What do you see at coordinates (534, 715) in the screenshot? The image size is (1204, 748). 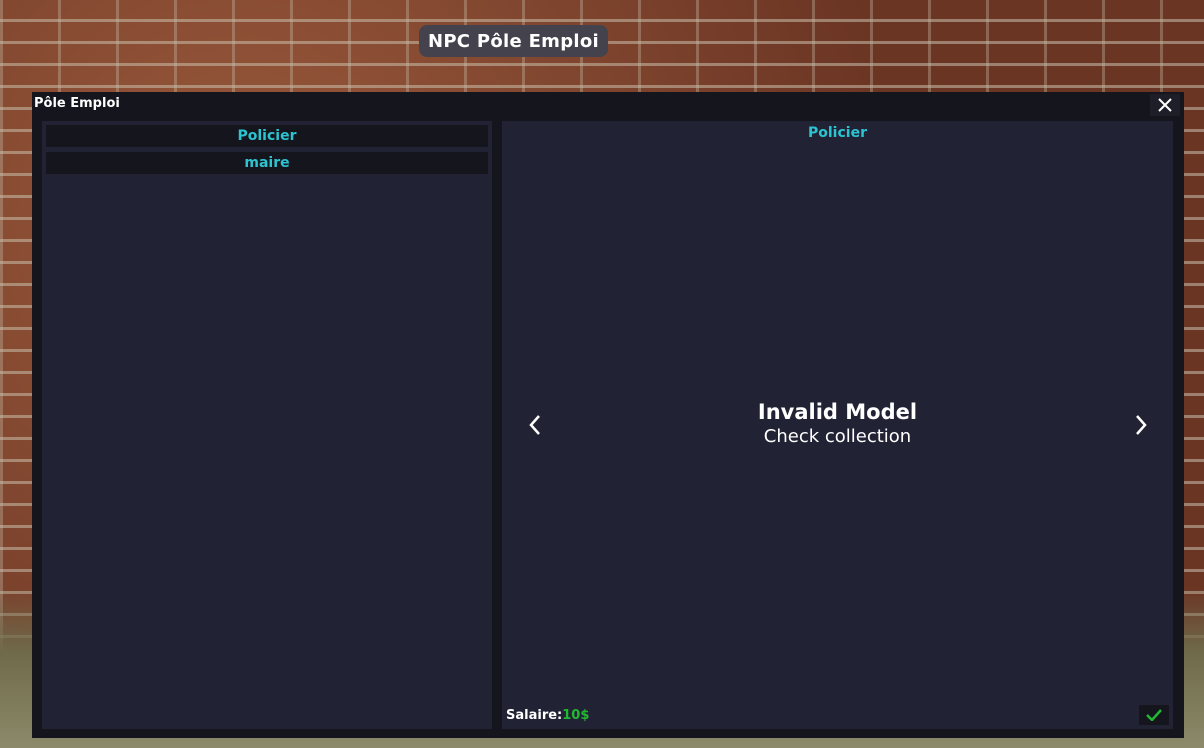 I see `salary-label: Salaire:` at bounding box center [534, 715].